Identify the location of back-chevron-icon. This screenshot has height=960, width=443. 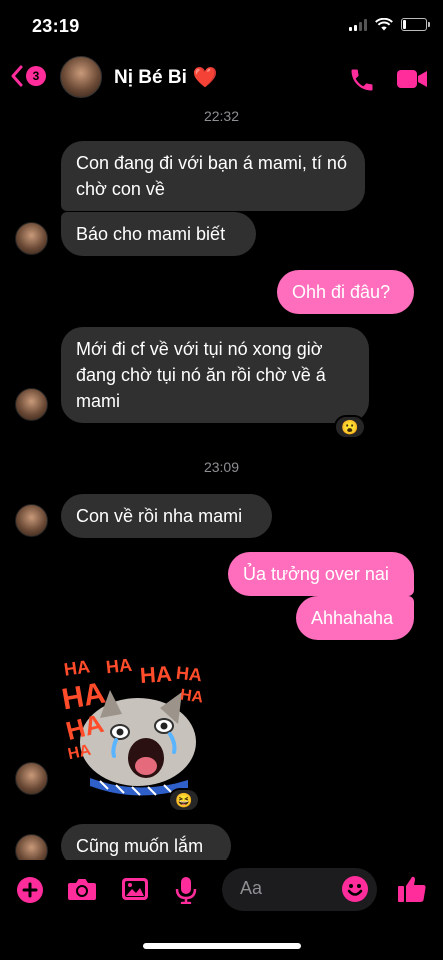
(17, 76).